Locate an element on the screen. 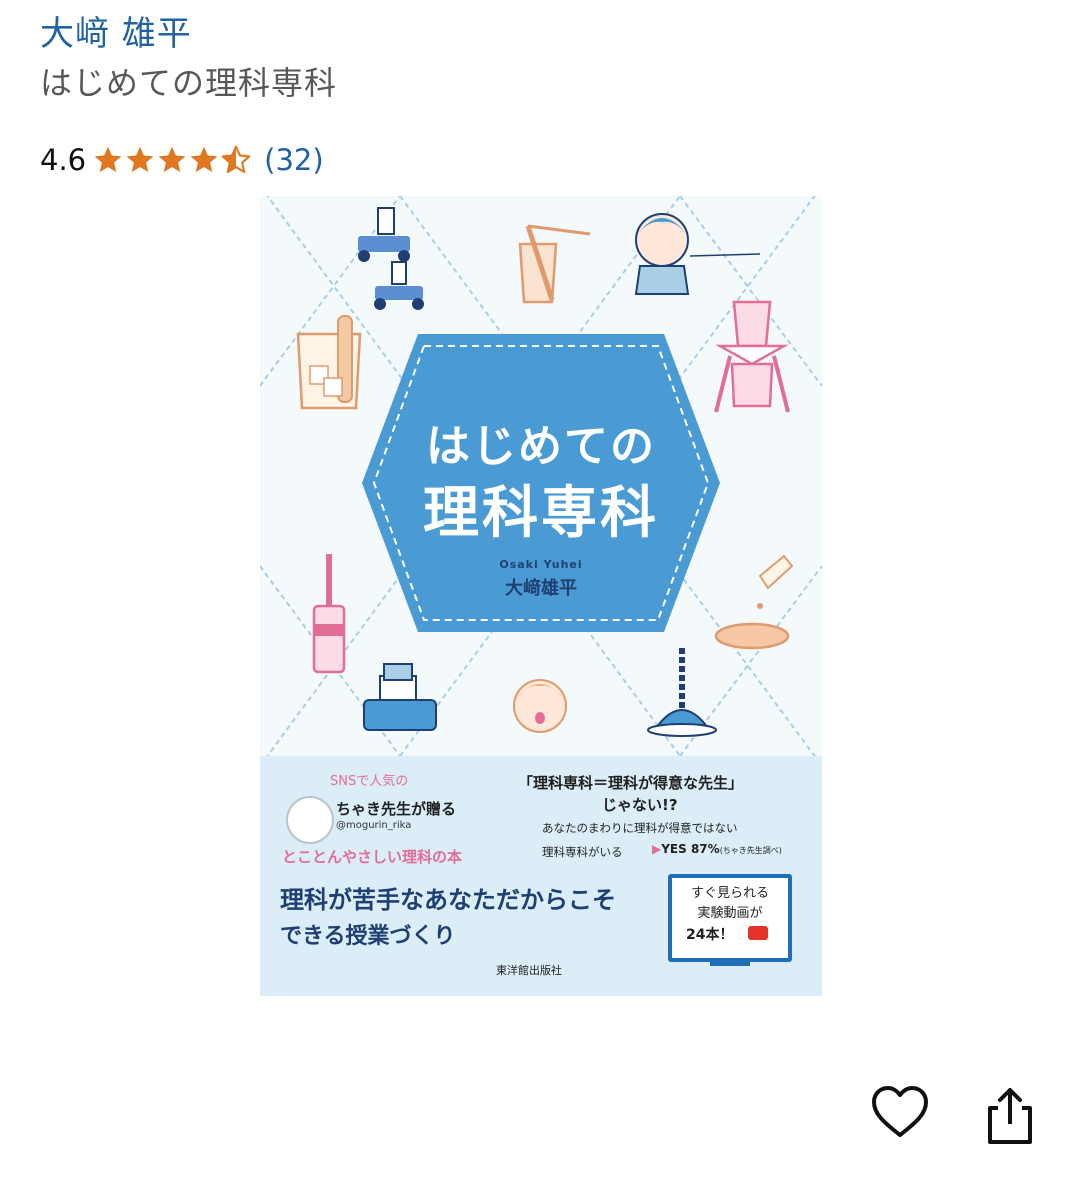 The height and width of the screenshot is (1199, 1082). ice-glass-illustration is located at coordinates (329, 362).